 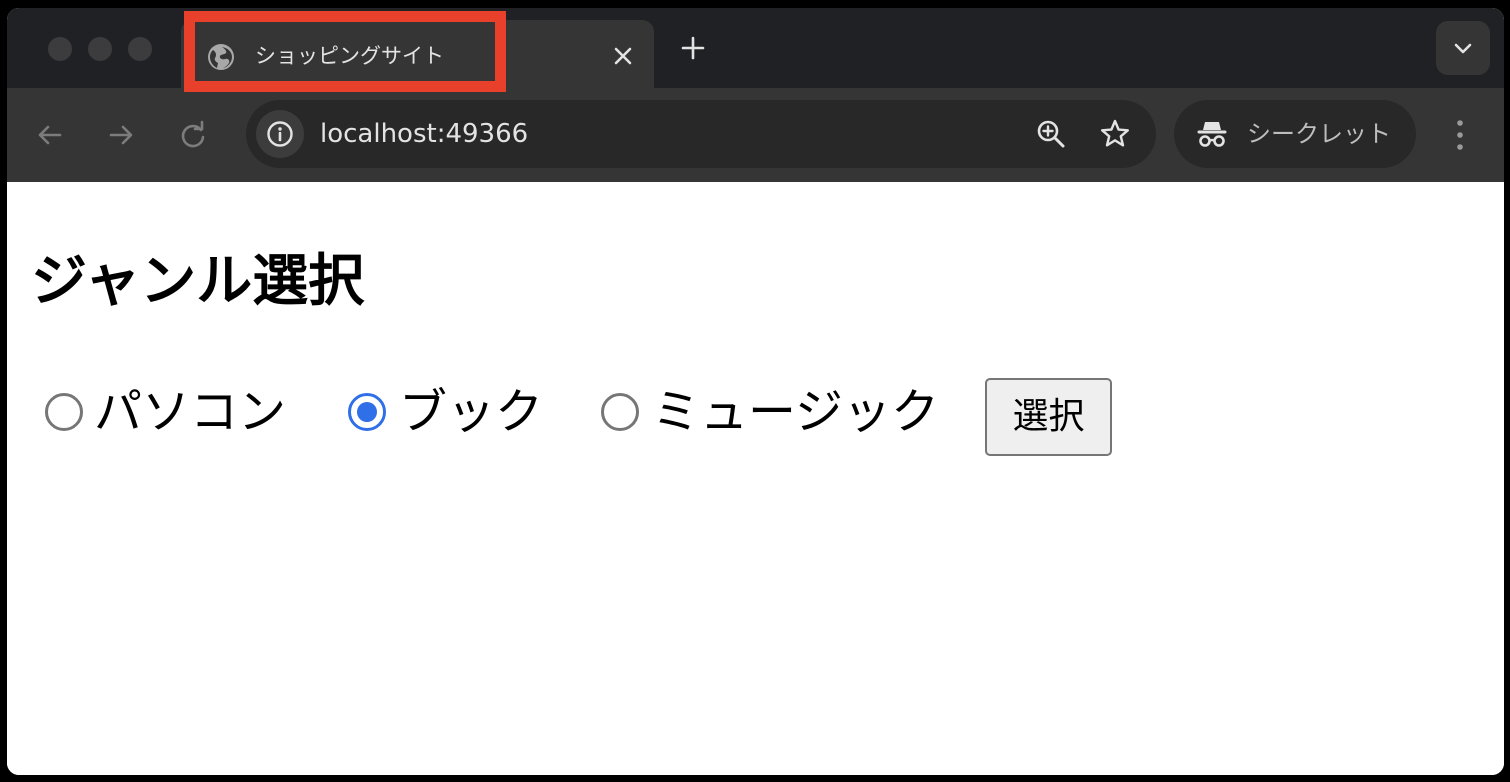 I want to click on browser-toolbar: localhost:49366 シークレット, so click(x=755, y=135).